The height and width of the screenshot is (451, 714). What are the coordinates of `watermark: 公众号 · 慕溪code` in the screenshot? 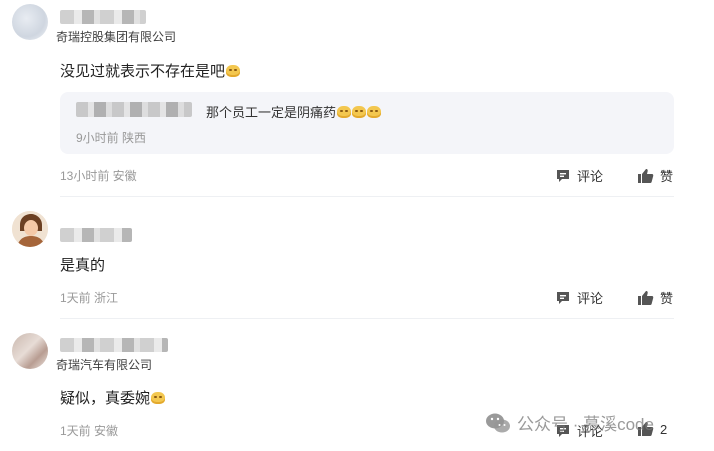 It's located at (569, 422).